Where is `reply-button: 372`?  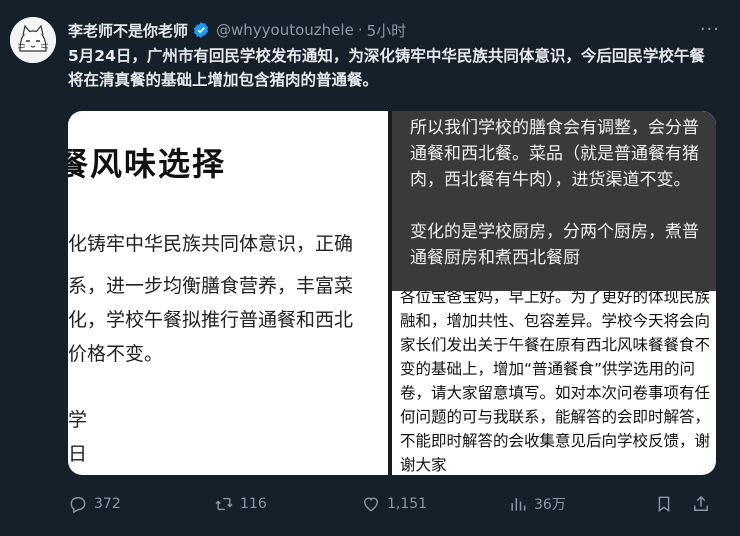 reply-button: 372 is located at coordinates (94, 504).